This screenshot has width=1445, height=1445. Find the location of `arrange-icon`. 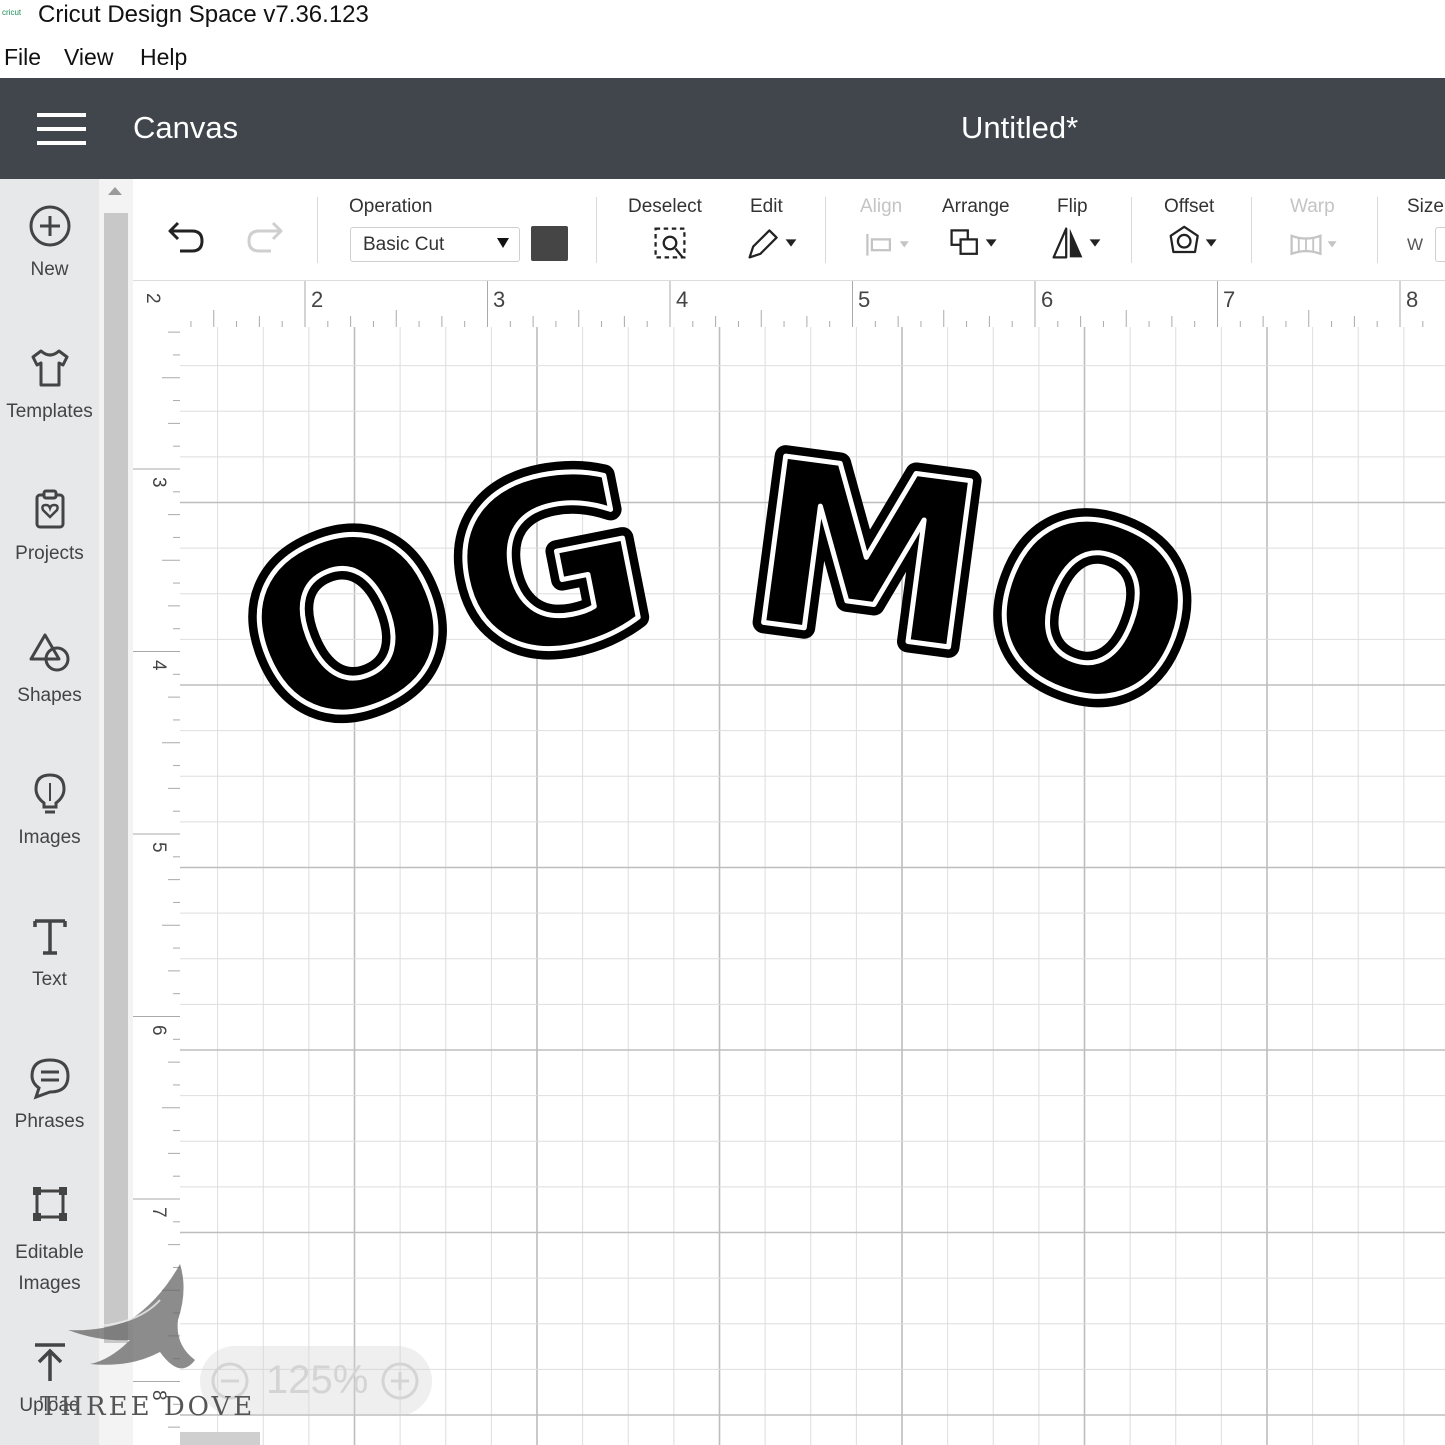

arrange-icon is located at coordinates (975, 243).